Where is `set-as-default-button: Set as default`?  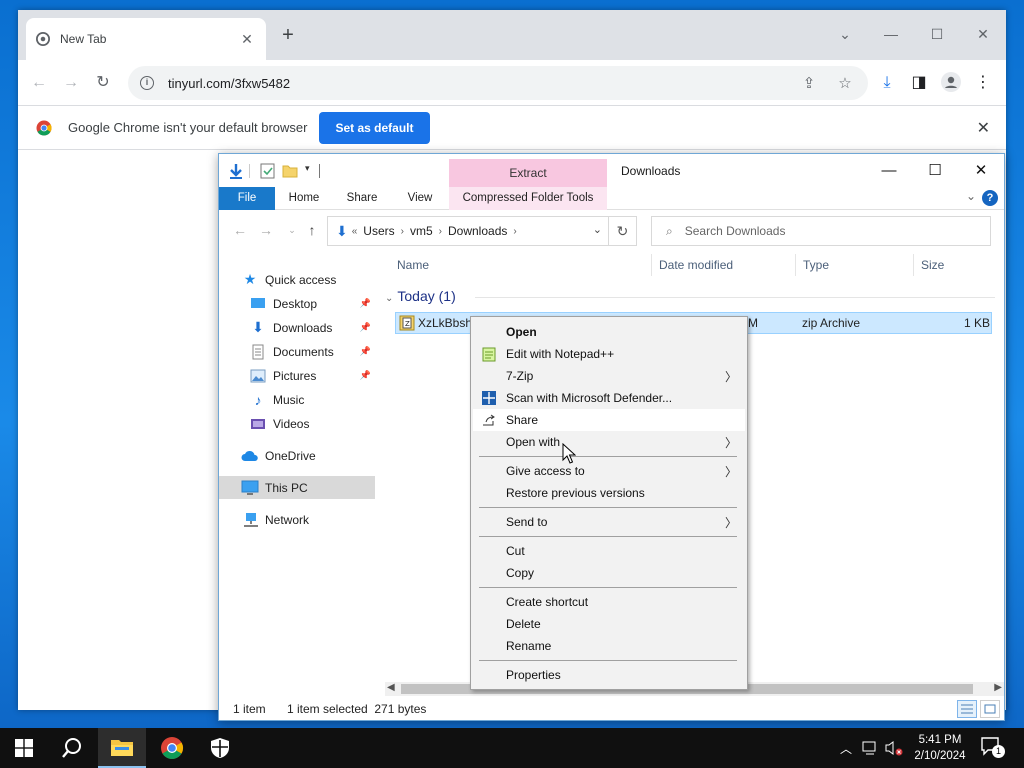
set-as-default-button: Set as default is located at coordinates (374, 127).